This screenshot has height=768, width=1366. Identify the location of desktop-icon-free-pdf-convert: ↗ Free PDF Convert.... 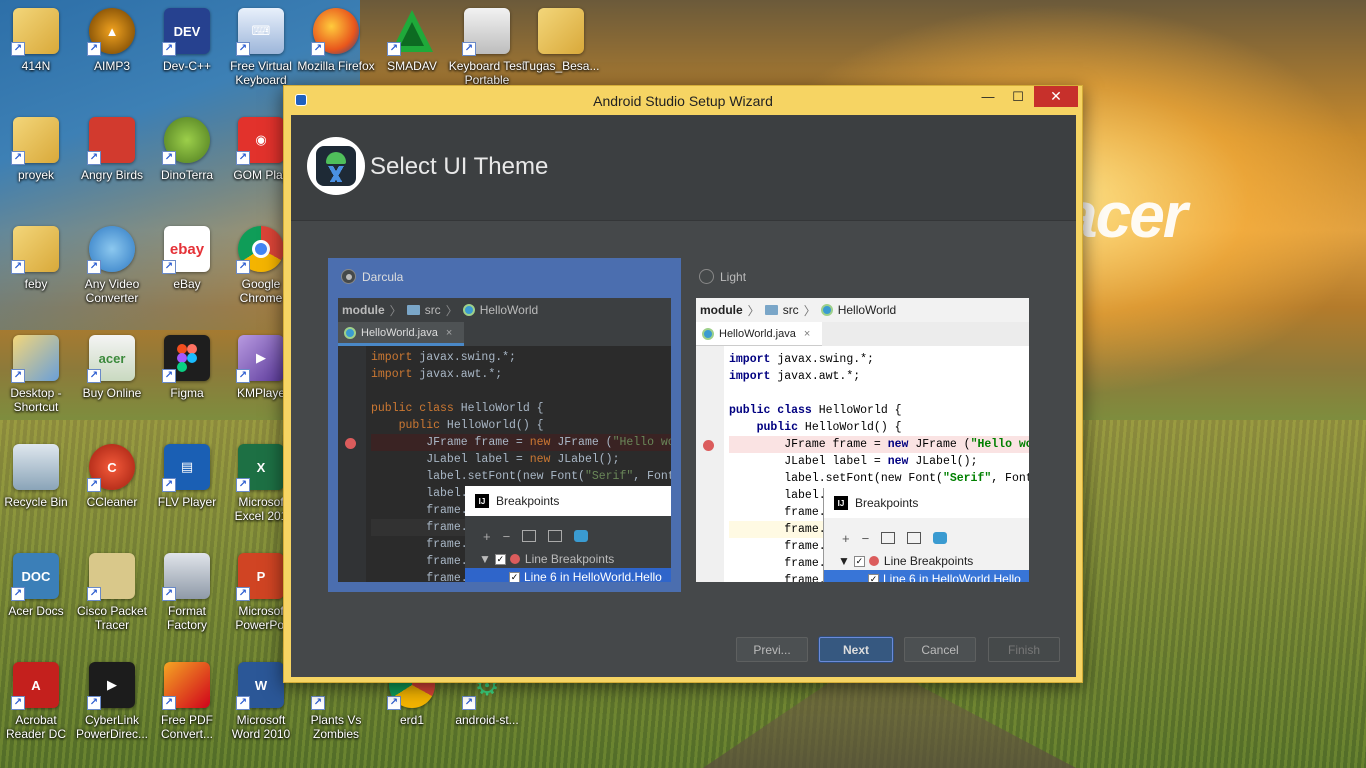
(187, 701).